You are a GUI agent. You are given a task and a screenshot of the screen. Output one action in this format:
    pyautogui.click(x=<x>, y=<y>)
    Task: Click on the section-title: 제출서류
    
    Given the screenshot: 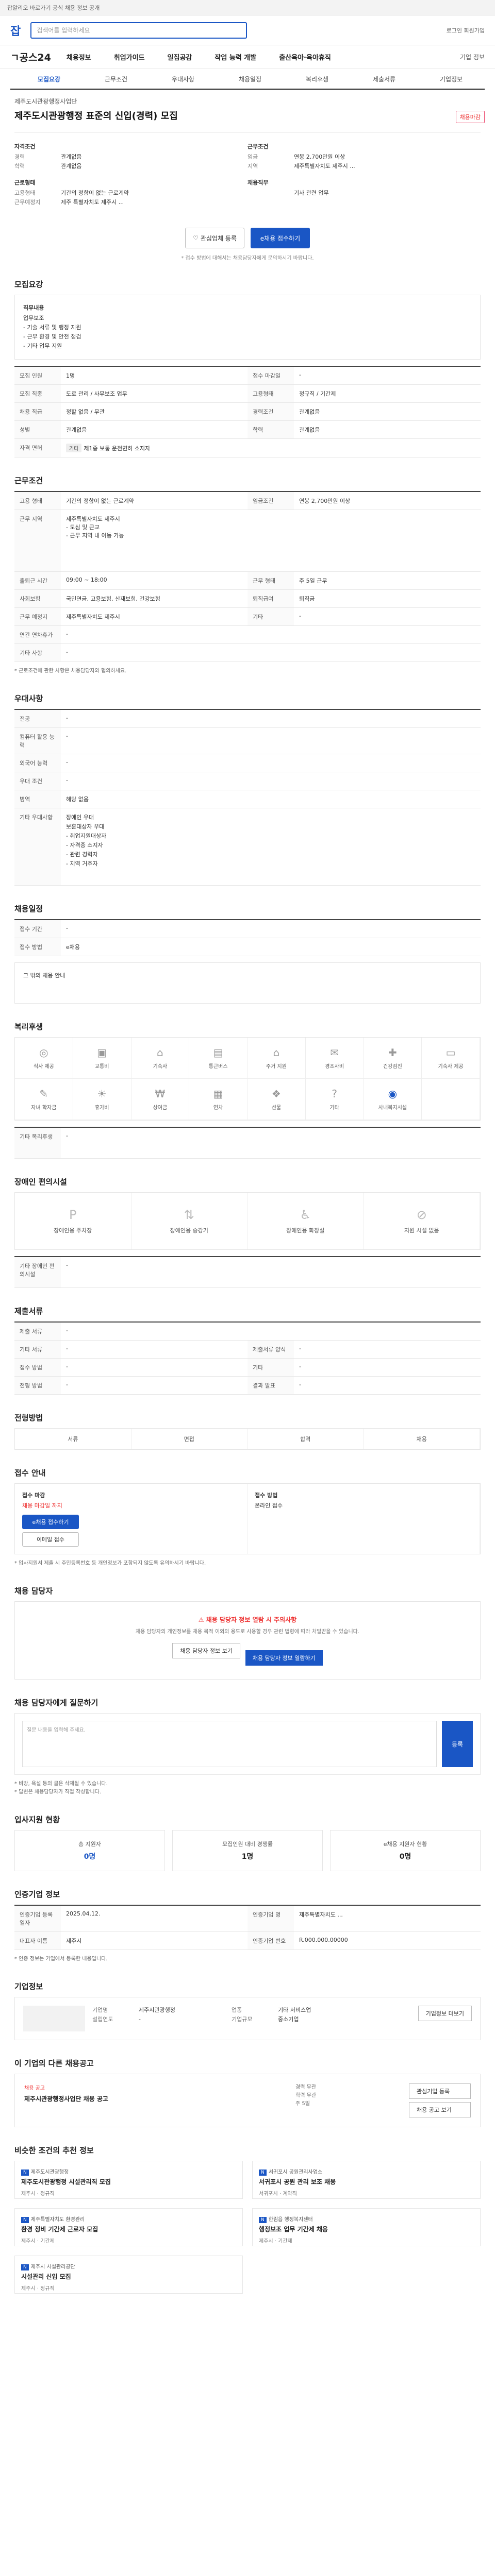 What is the action you would take?
    pyautogui.click(x=247, y=1311)
    